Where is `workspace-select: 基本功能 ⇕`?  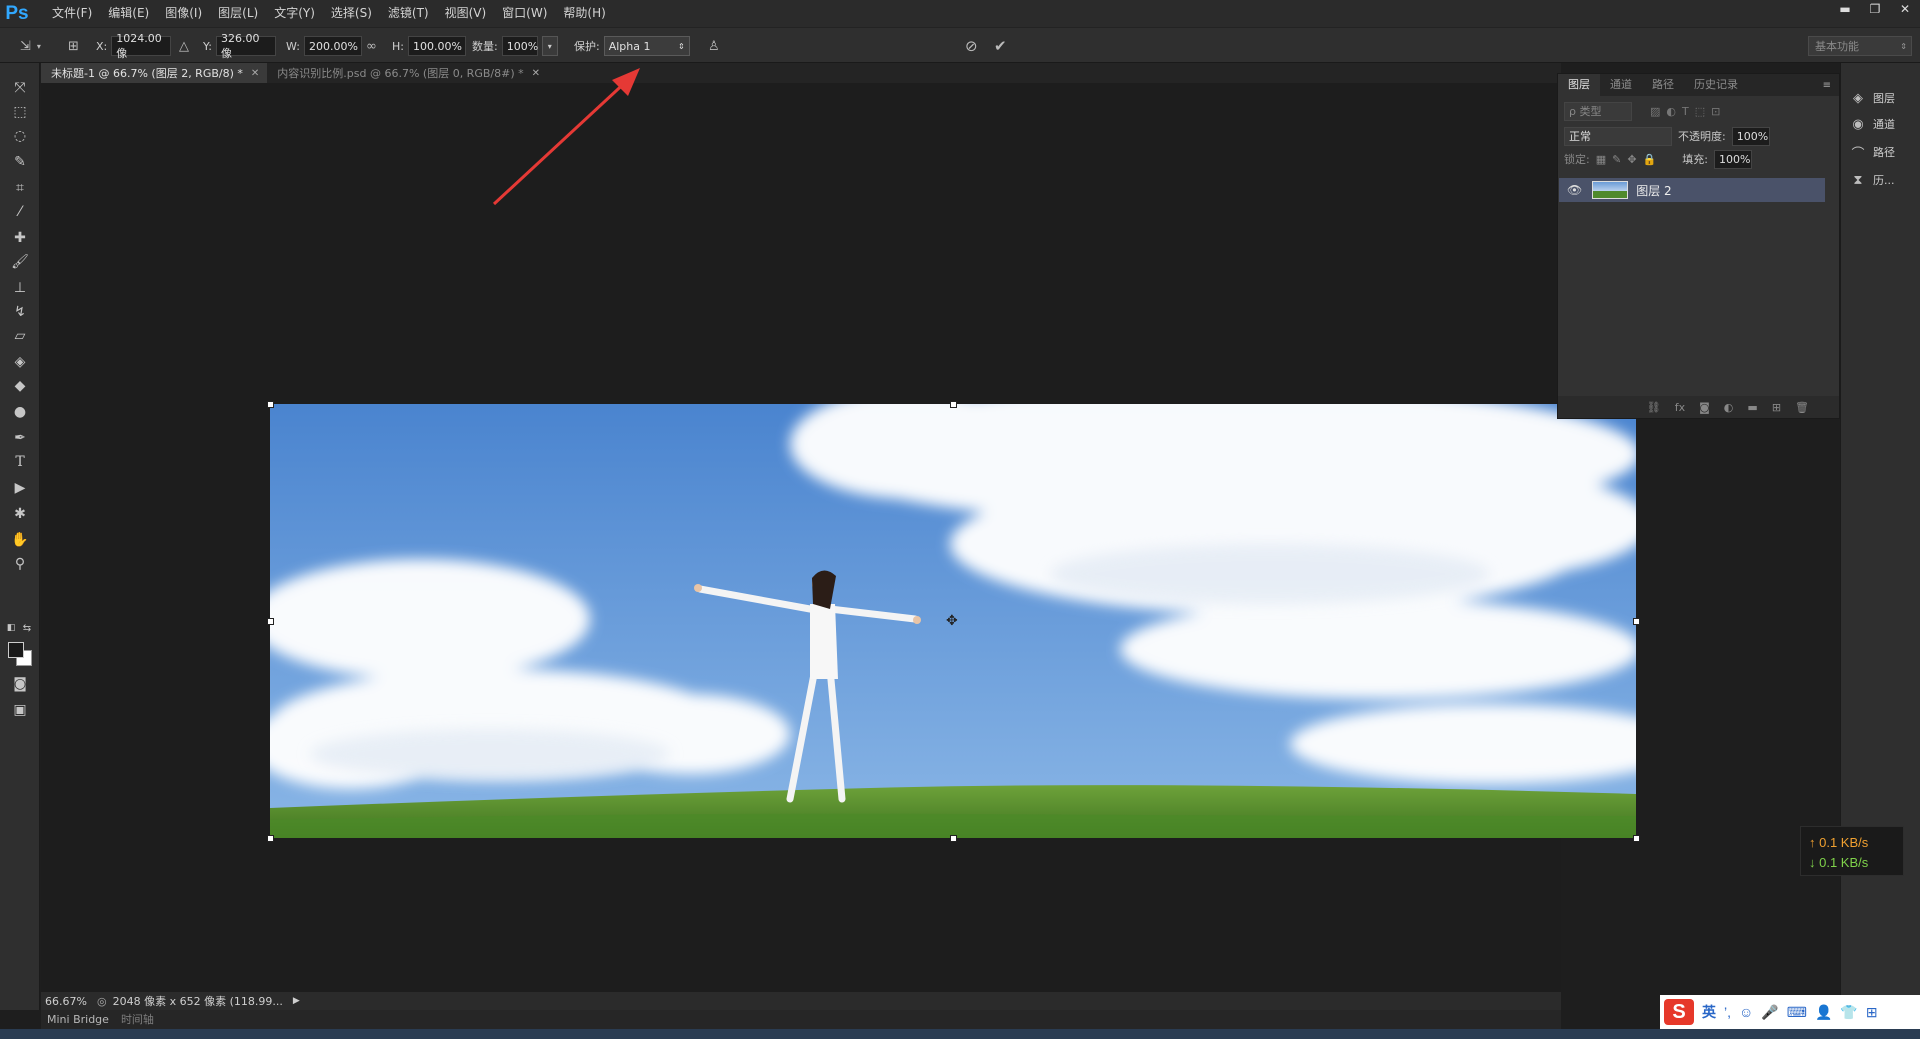 workspace-select: 基本功能 ⇕ is located at coordinates (1860, 46).